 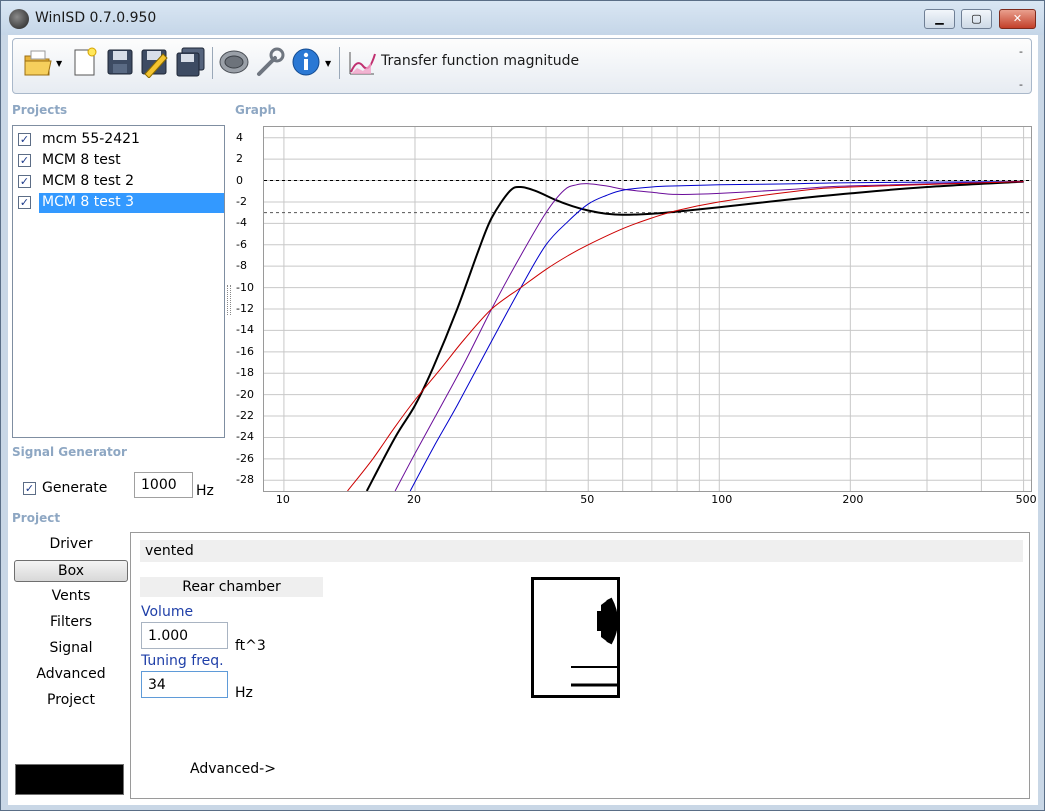 What do you see at coordinates (131, 203) in the screenshot?
I see `project-name: MCM 8 test 3` at bounding box center [131, 203].